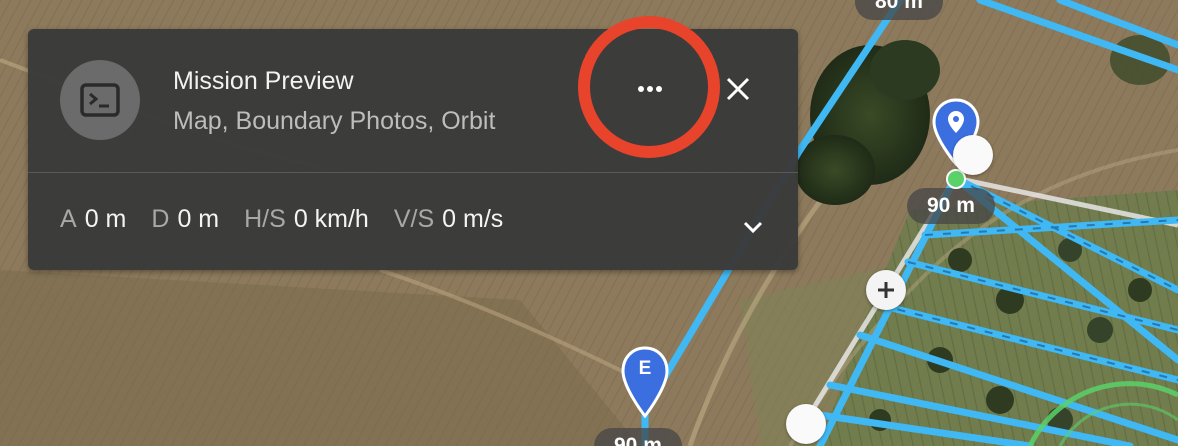 The width and height of the screenshot is (1178, 446). Describe the element at coordinates (473, 219) in the screenshot. I see `stat-value: 0 m/s` at that location.